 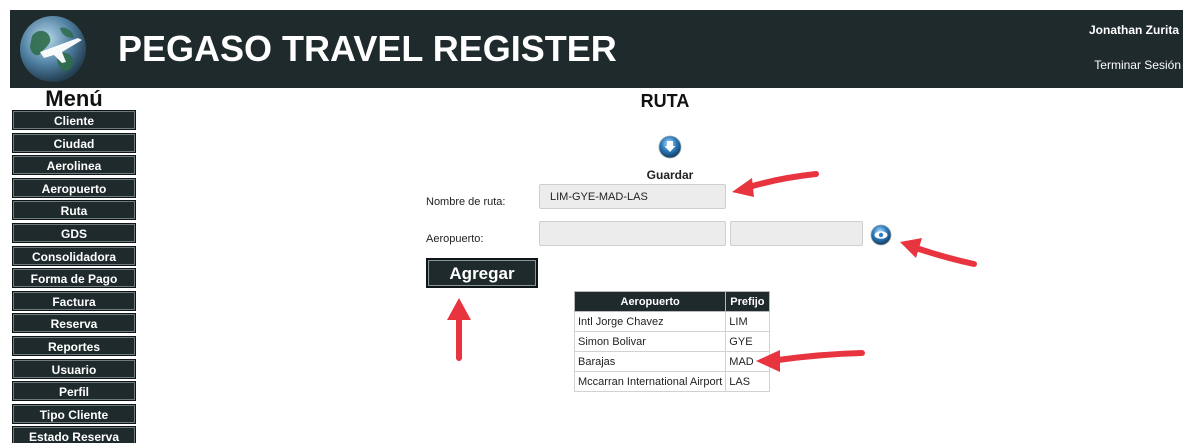 I want to click on eye-icon, so click(x=881, y=235).